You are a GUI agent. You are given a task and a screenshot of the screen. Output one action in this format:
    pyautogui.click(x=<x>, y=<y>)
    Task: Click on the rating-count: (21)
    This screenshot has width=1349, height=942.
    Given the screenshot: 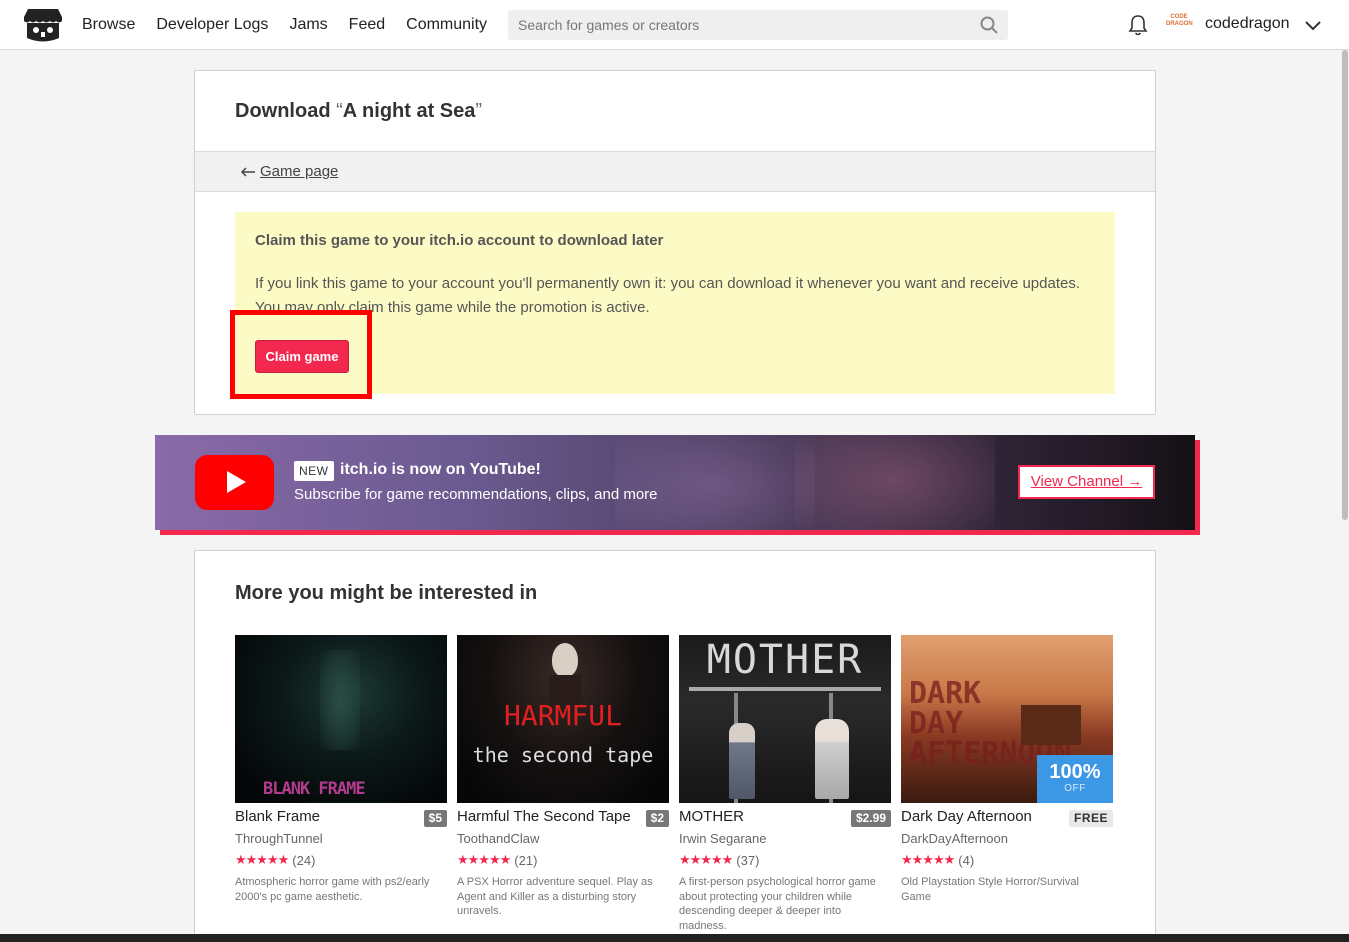 What is the action you would take?
    pyautogui.click(x=526, y=860)
    